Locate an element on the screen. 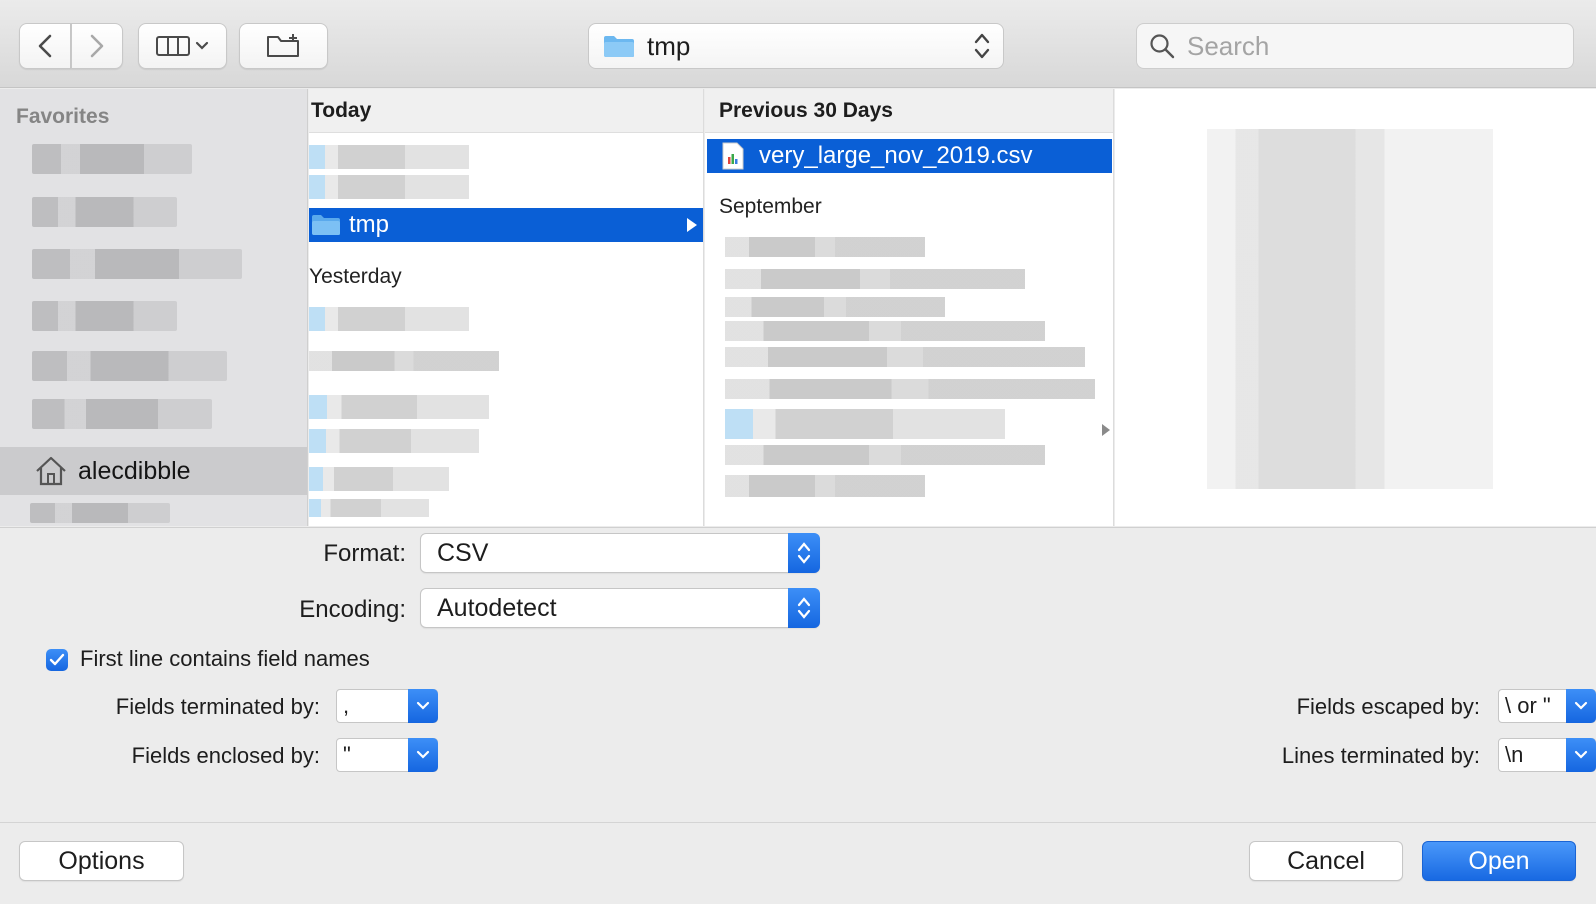  sidebar-item-label: alecdibble is located at coordinates (134, 470).